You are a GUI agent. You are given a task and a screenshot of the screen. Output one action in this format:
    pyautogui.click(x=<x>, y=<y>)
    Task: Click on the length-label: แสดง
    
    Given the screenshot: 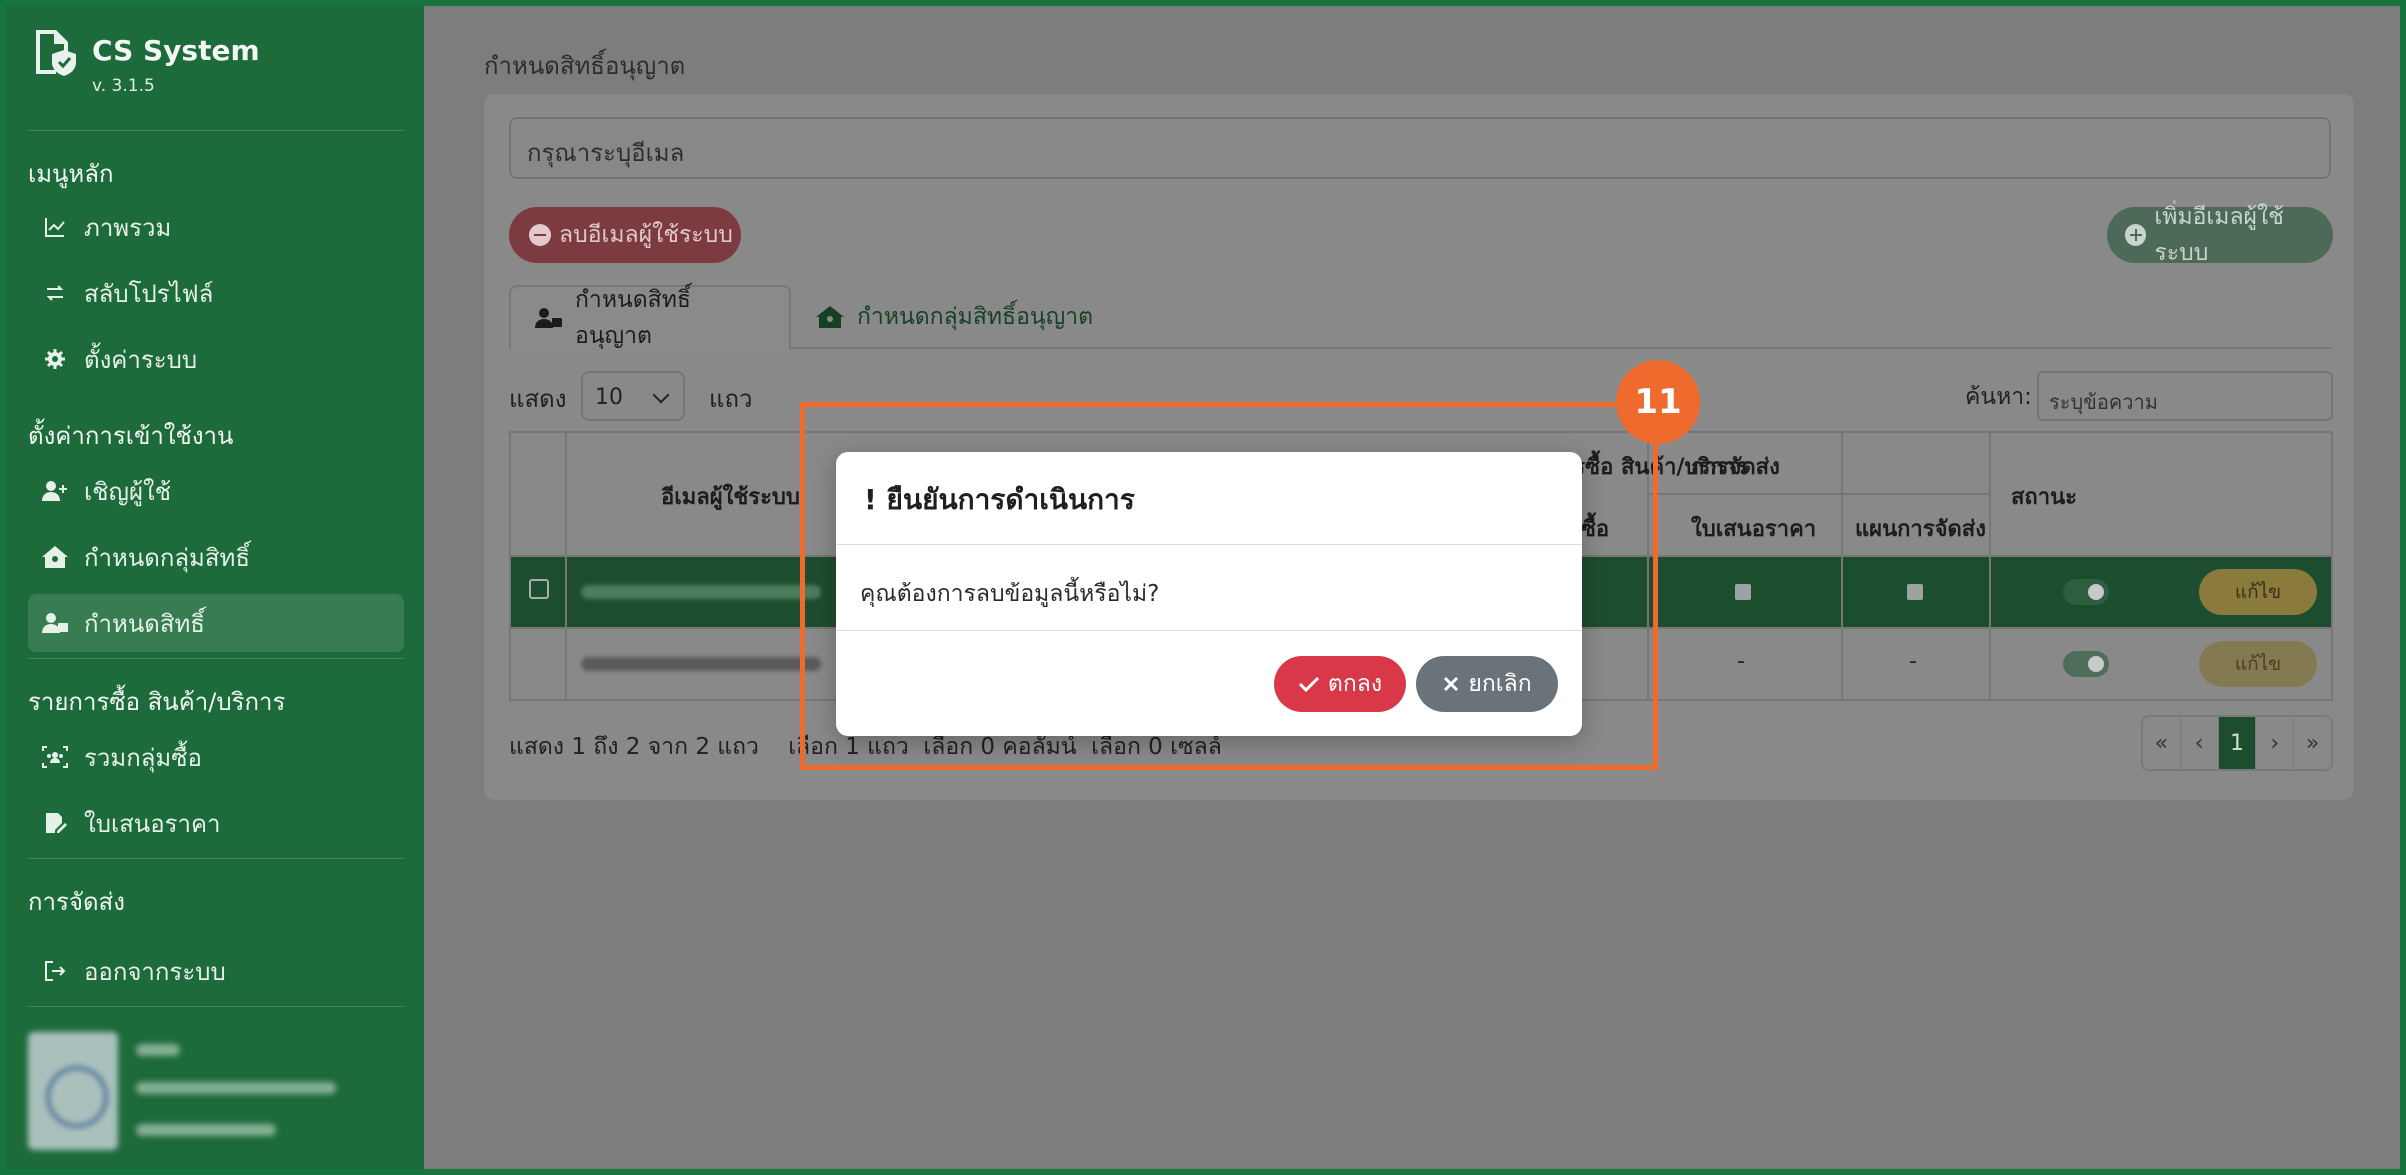 What is the action you would take?
    pyautogui.click(x=538, y=399)
    